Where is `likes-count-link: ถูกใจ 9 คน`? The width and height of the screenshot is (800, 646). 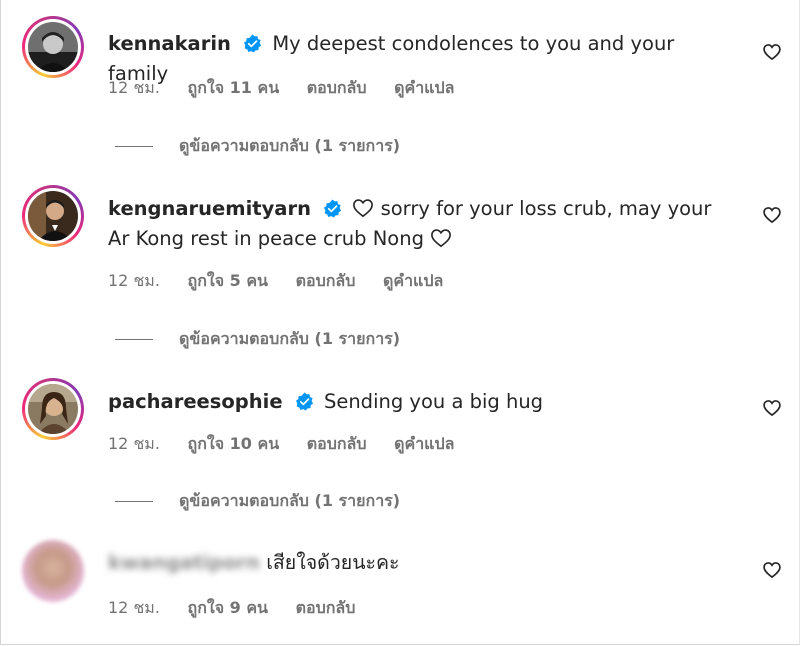 likes-count-link: ถูกใจ 9 คน is located at coordinates (228, 607).